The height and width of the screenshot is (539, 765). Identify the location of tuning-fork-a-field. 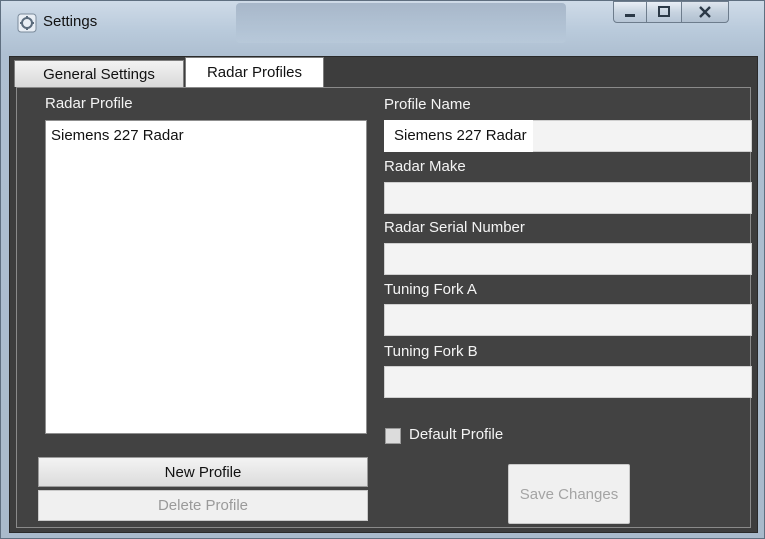
(568, 320).